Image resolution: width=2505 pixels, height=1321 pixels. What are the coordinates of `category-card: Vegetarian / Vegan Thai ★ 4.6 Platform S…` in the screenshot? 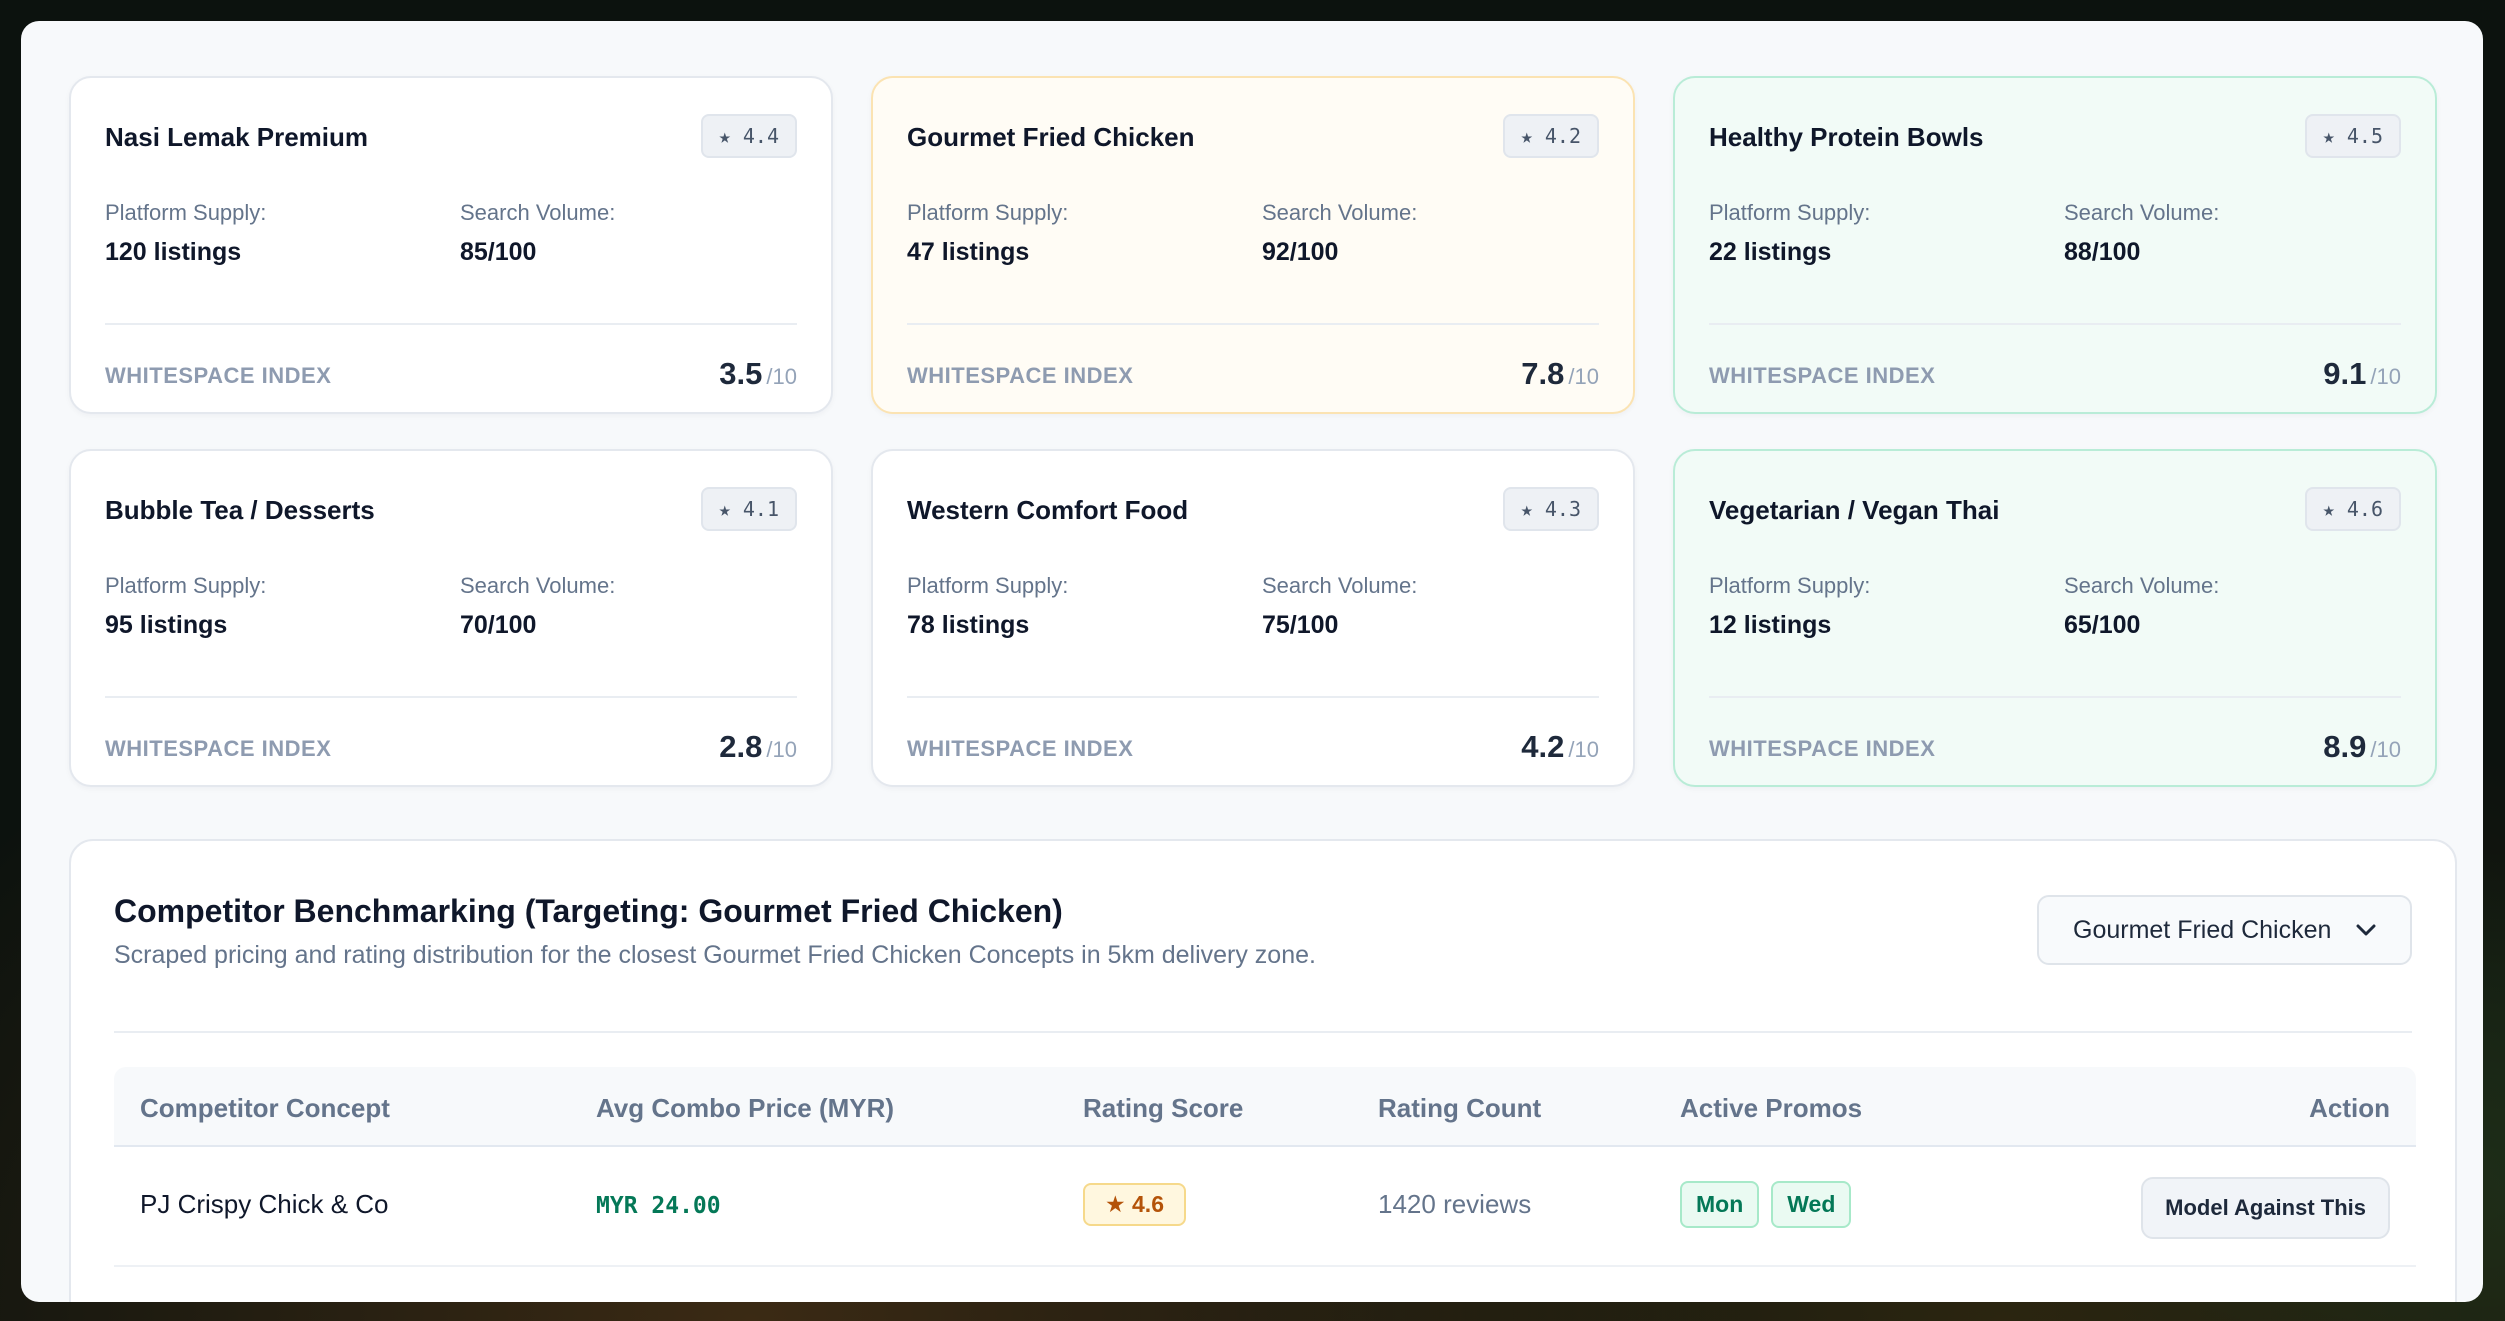 It's located at (2055, 618).